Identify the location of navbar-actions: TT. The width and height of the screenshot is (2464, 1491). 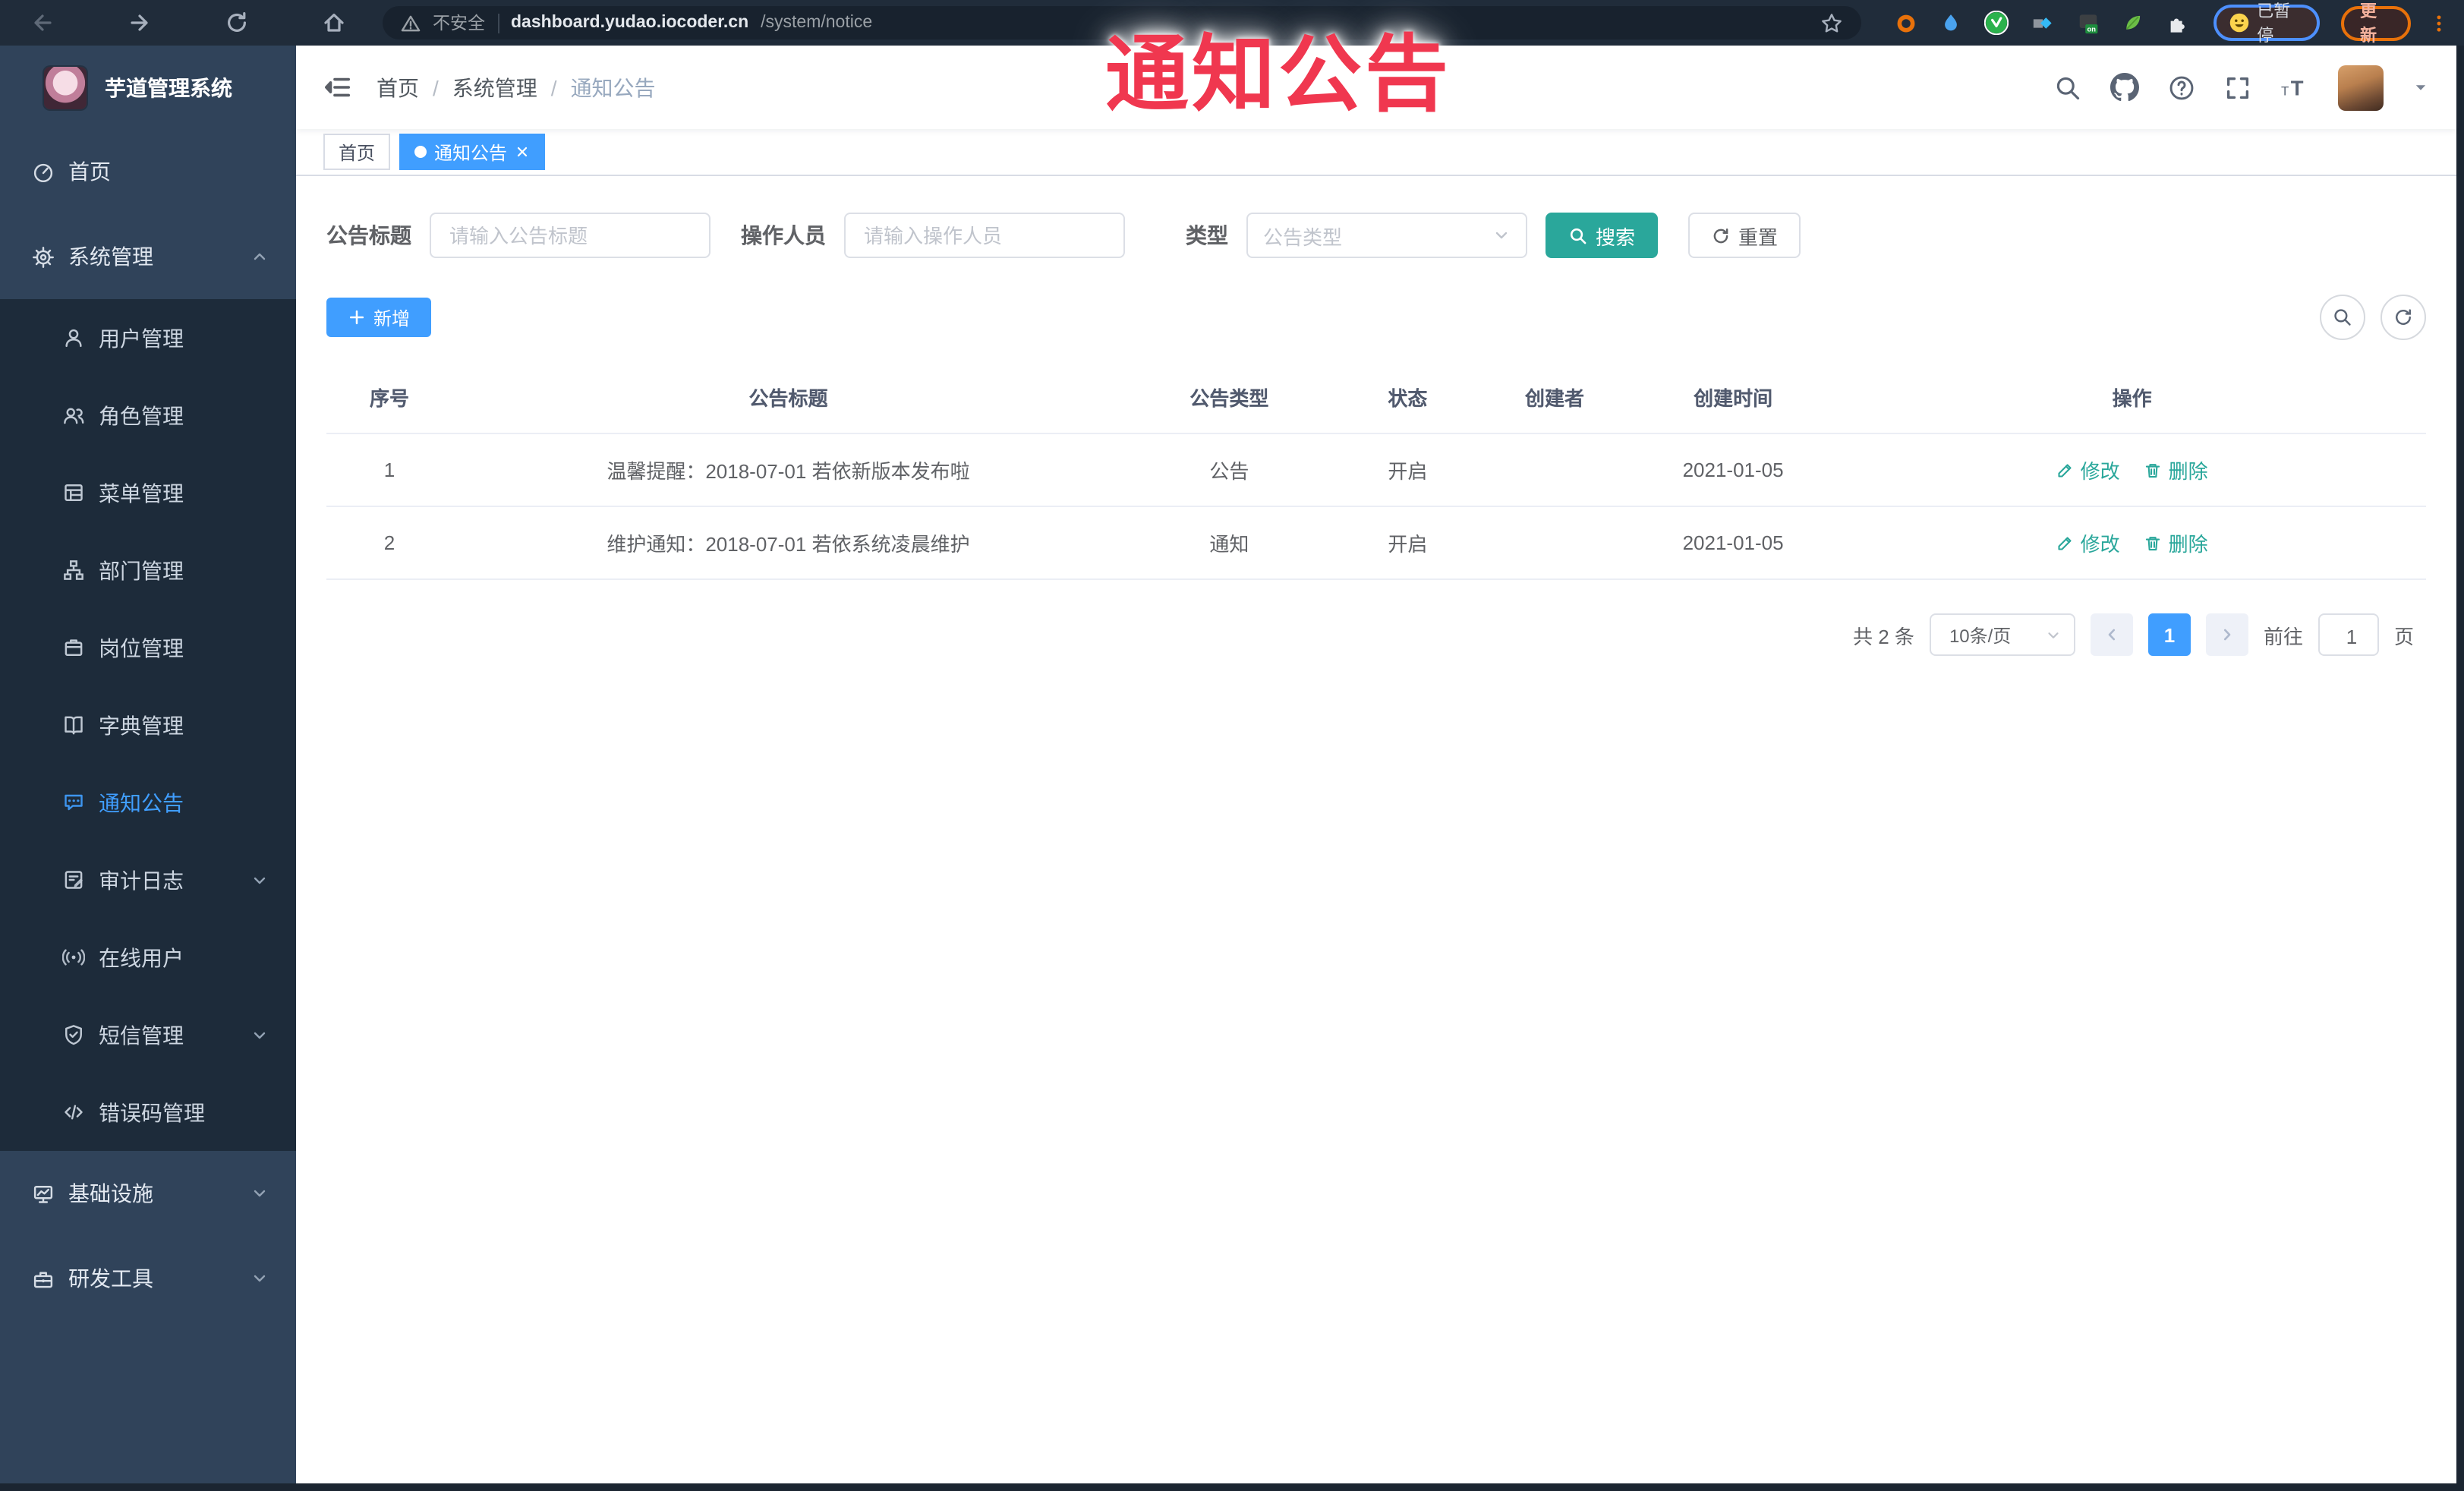
(2241, 87).